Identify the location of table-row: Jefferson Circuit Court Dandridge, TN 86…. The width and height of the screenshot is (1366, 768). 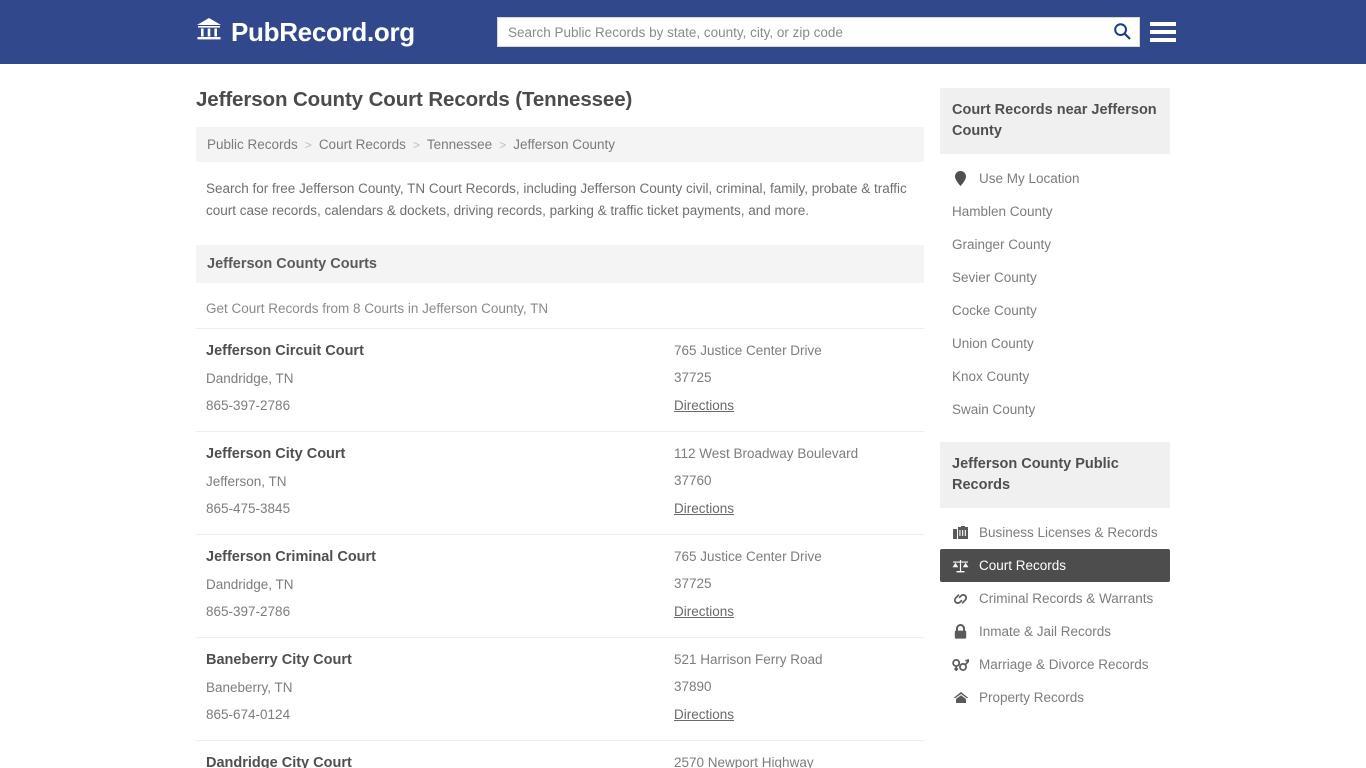
(560, 379).